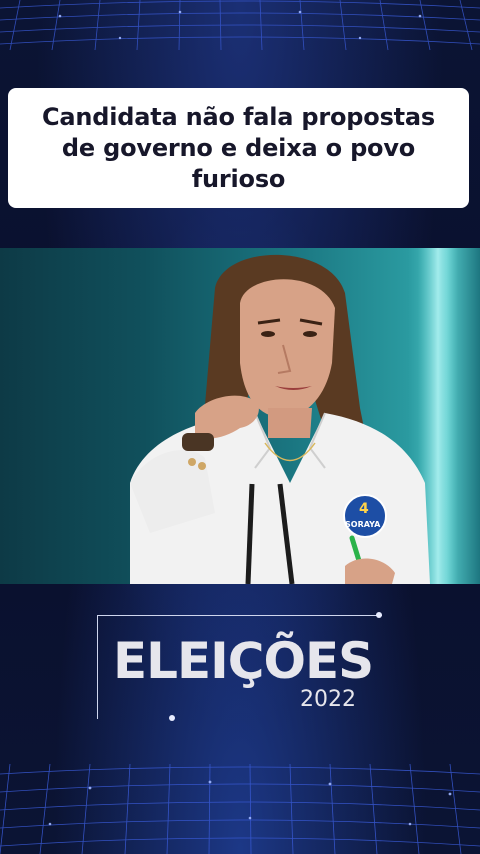 This screenshot has height=854, width=480. I want to click on elections-title: ELEIÇÕES, so click(243, 661).